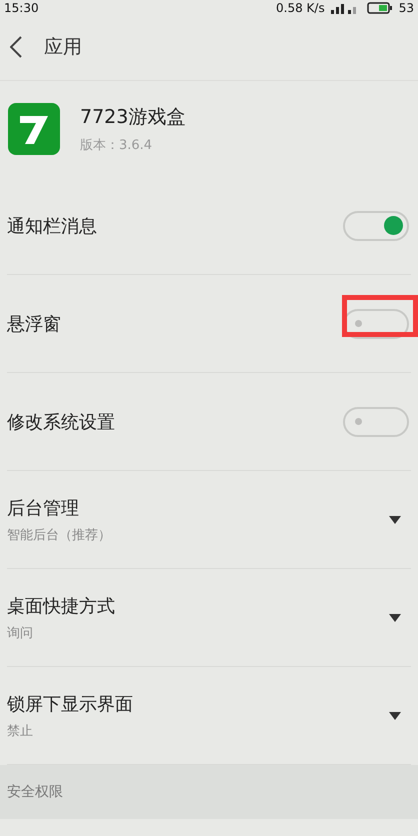 Image resolution: width=418 pixels, height=836 pixels. What do you see at coordinates (61, 606) in the screenshot?
I see `setting-label: 桌面快捷方式` at bounding box center [61, 606].